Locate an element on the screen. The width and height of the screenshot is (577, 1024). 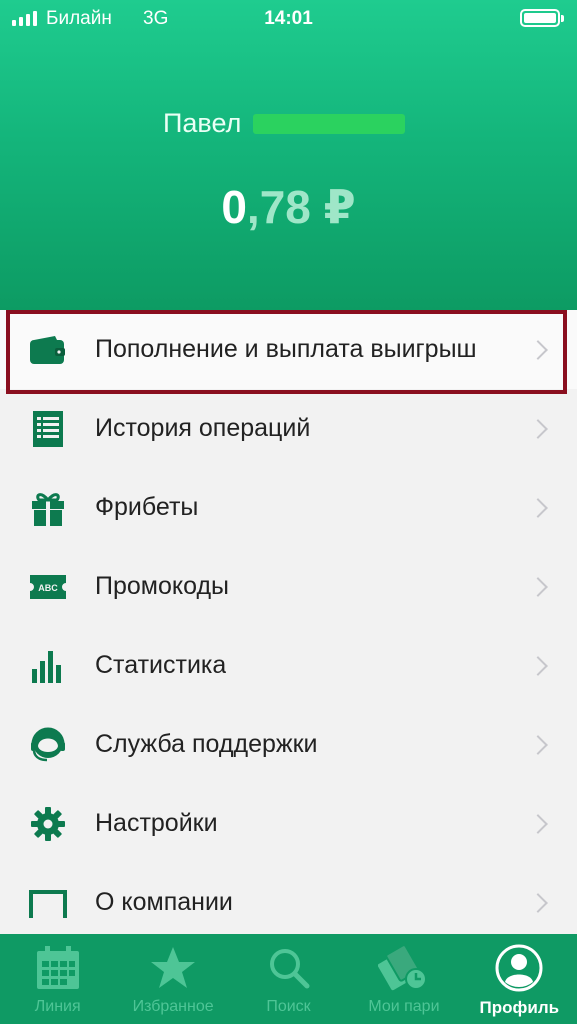
menu-item-settings: Настройки is located at coordinates (288, 823).